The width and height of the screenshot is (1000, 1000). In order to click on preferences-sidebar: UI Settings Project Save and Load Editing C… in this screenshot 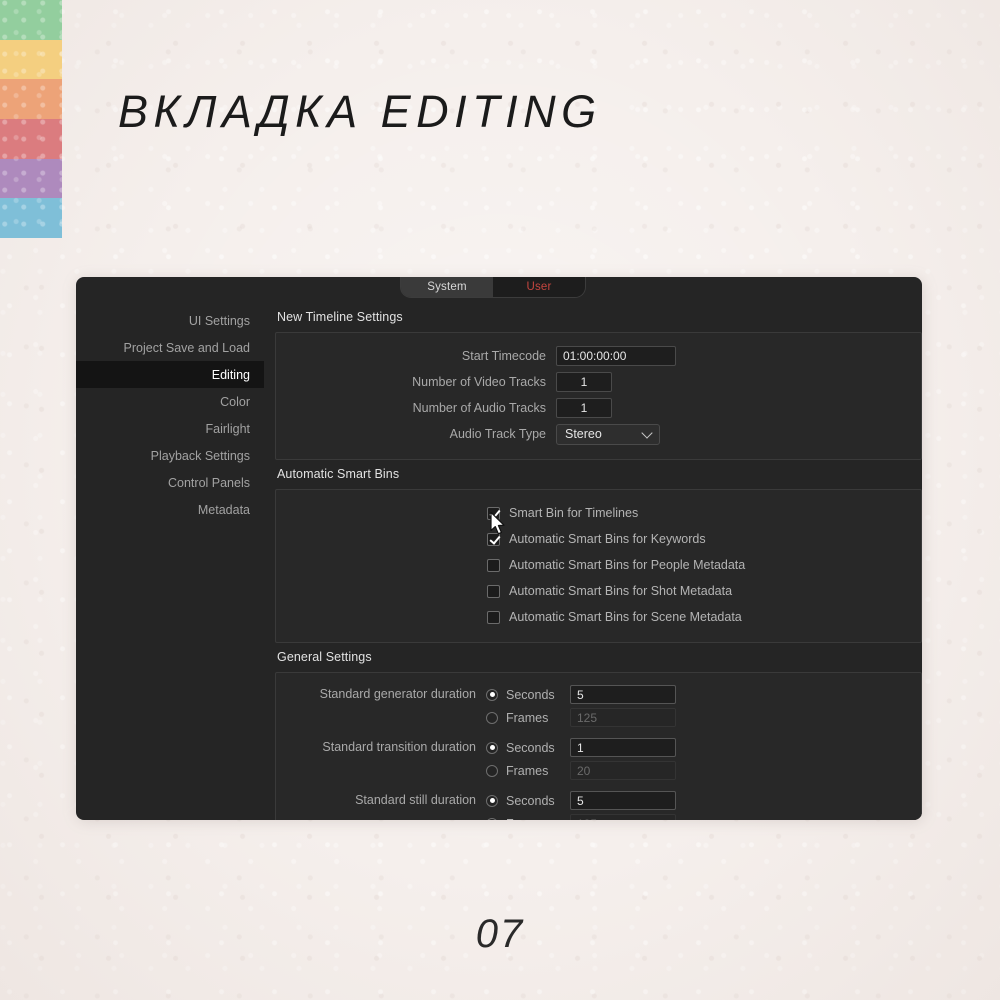, I will do `click(170, 413)`.